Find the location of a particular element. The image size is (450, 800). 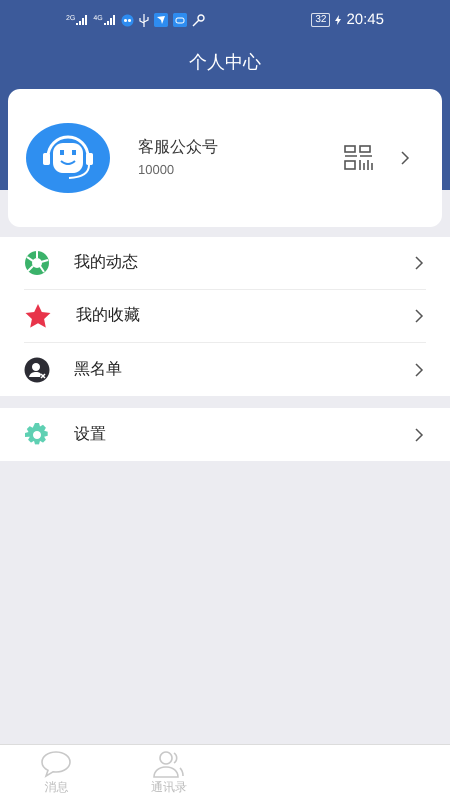

contacts-icon is located at coordinates (169, 764).